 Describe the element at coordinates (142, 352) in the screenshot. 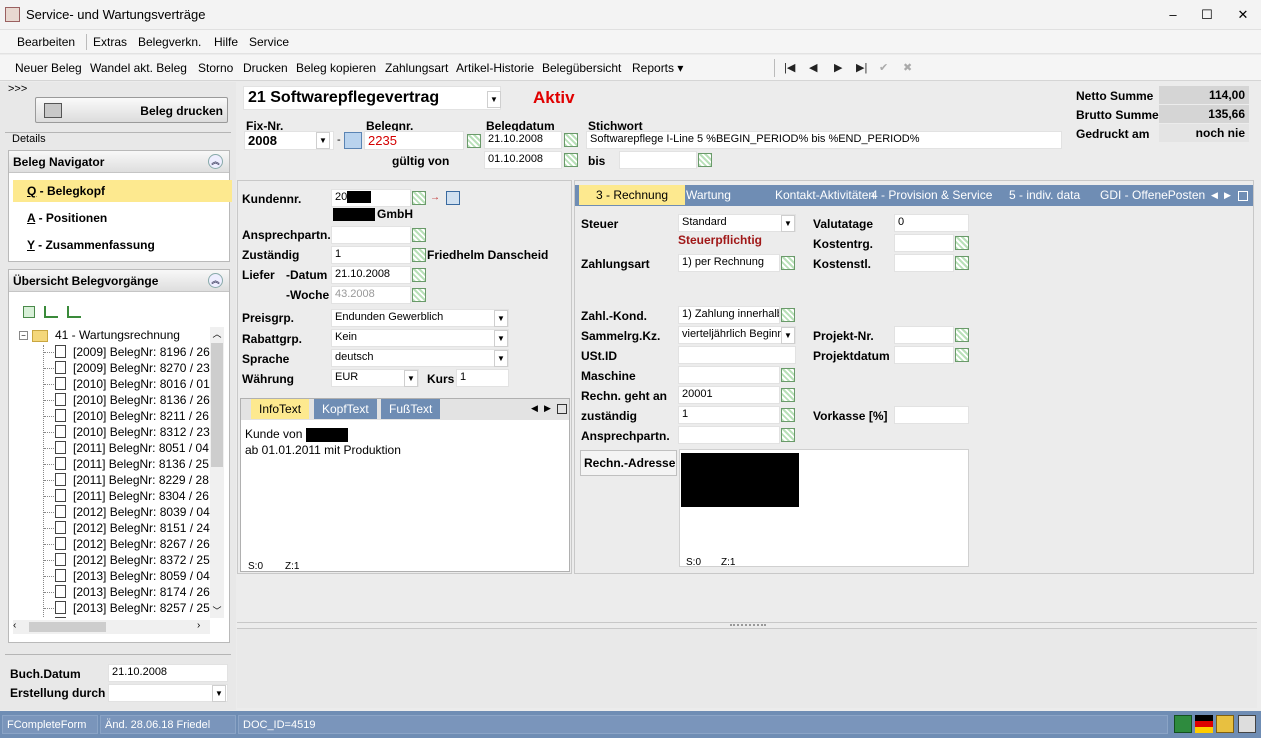

I see `tree-item: [2009] BelegNr: 8196 / 26.0` at that location.